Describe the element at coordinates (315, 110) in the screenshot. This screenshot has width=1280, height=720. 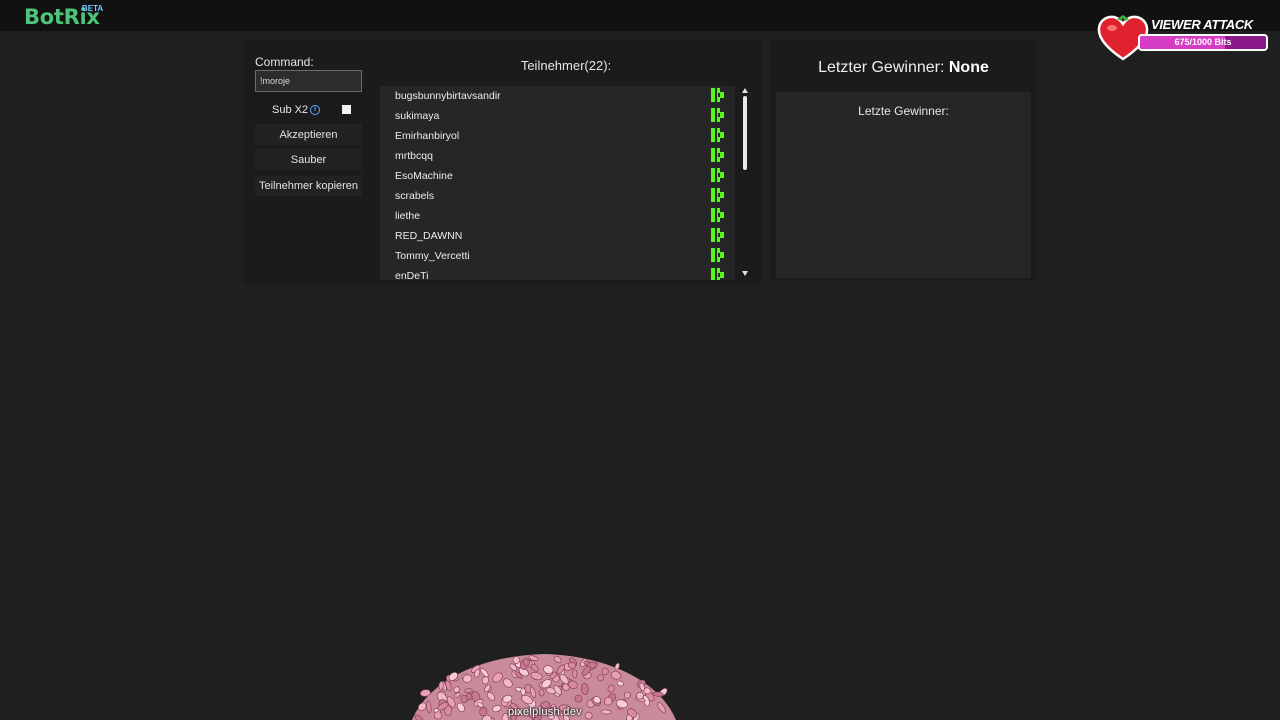
I see `info-icon: i` at that location.